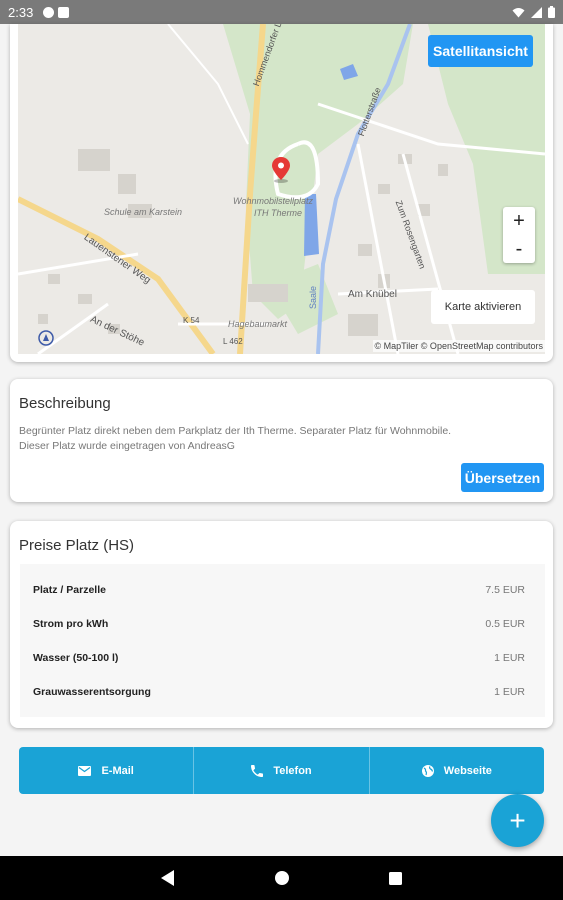 The width and height of the screenshot is (563, 900). I want to click on signal-icon, so click(536, 12).